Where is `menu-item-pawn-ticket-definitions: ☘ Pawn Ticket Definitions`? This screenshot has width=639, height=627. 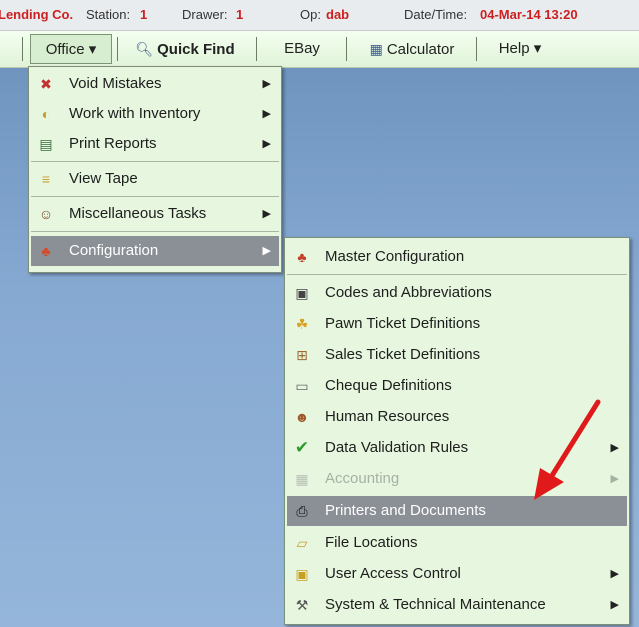
menu-item-pawn-ticket-definitions: ☘ Pawn Ticket Definitions is located at coordinates (457, 324).